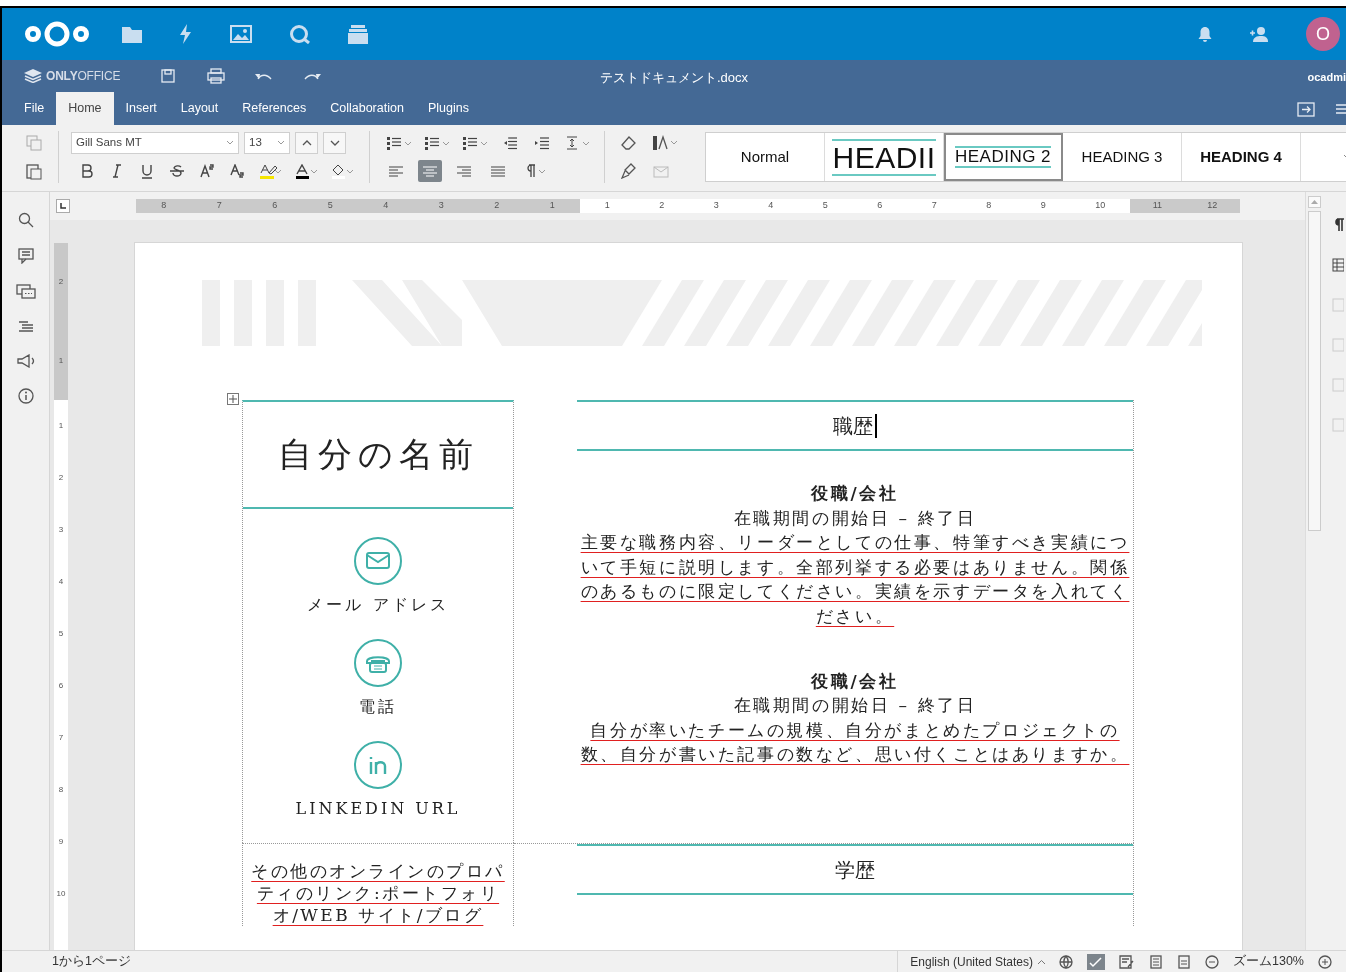 The width and height of the screenshot is (1346, 972). Describe the element at coordinates (1003, 157) in the screenshot. I see `style-preset: HEADING 2` at that location.